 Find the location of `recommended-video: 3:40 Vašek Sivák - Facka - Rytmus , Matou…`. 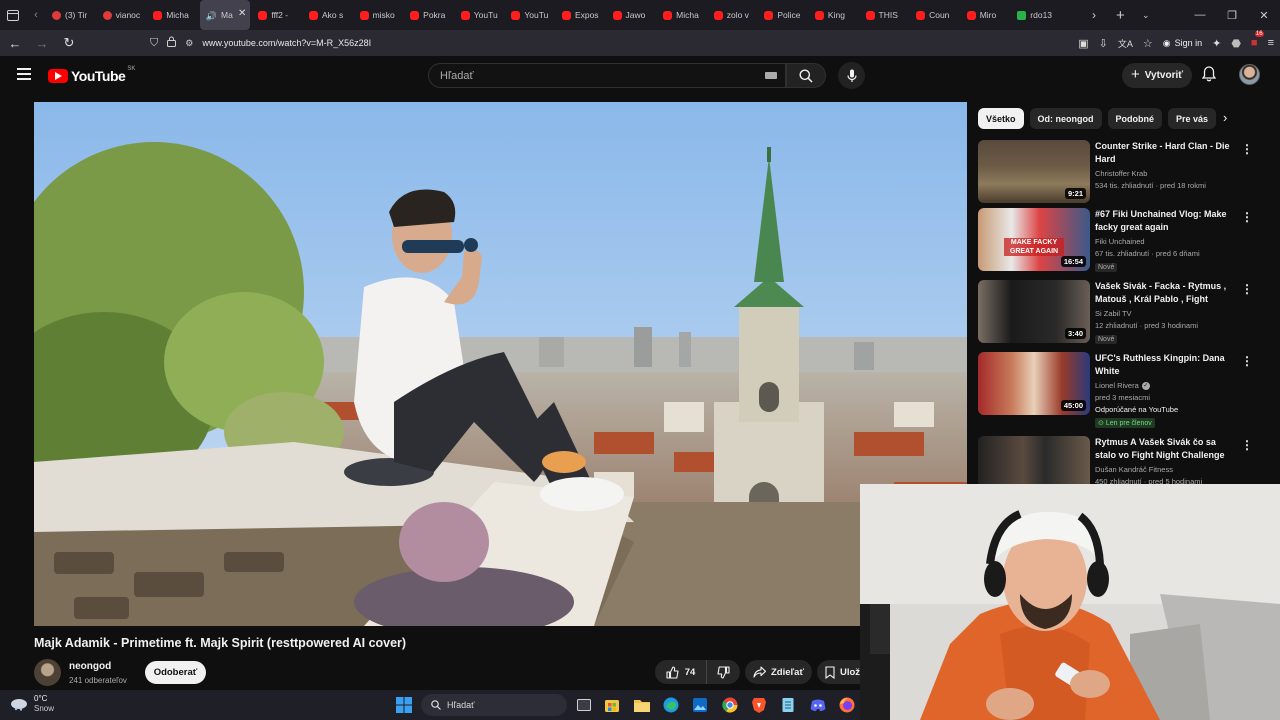

recommended-video: 3:40 Vašek Sivák - Facka - Rytmus , Matou… is located at coordinates (1115, 316).